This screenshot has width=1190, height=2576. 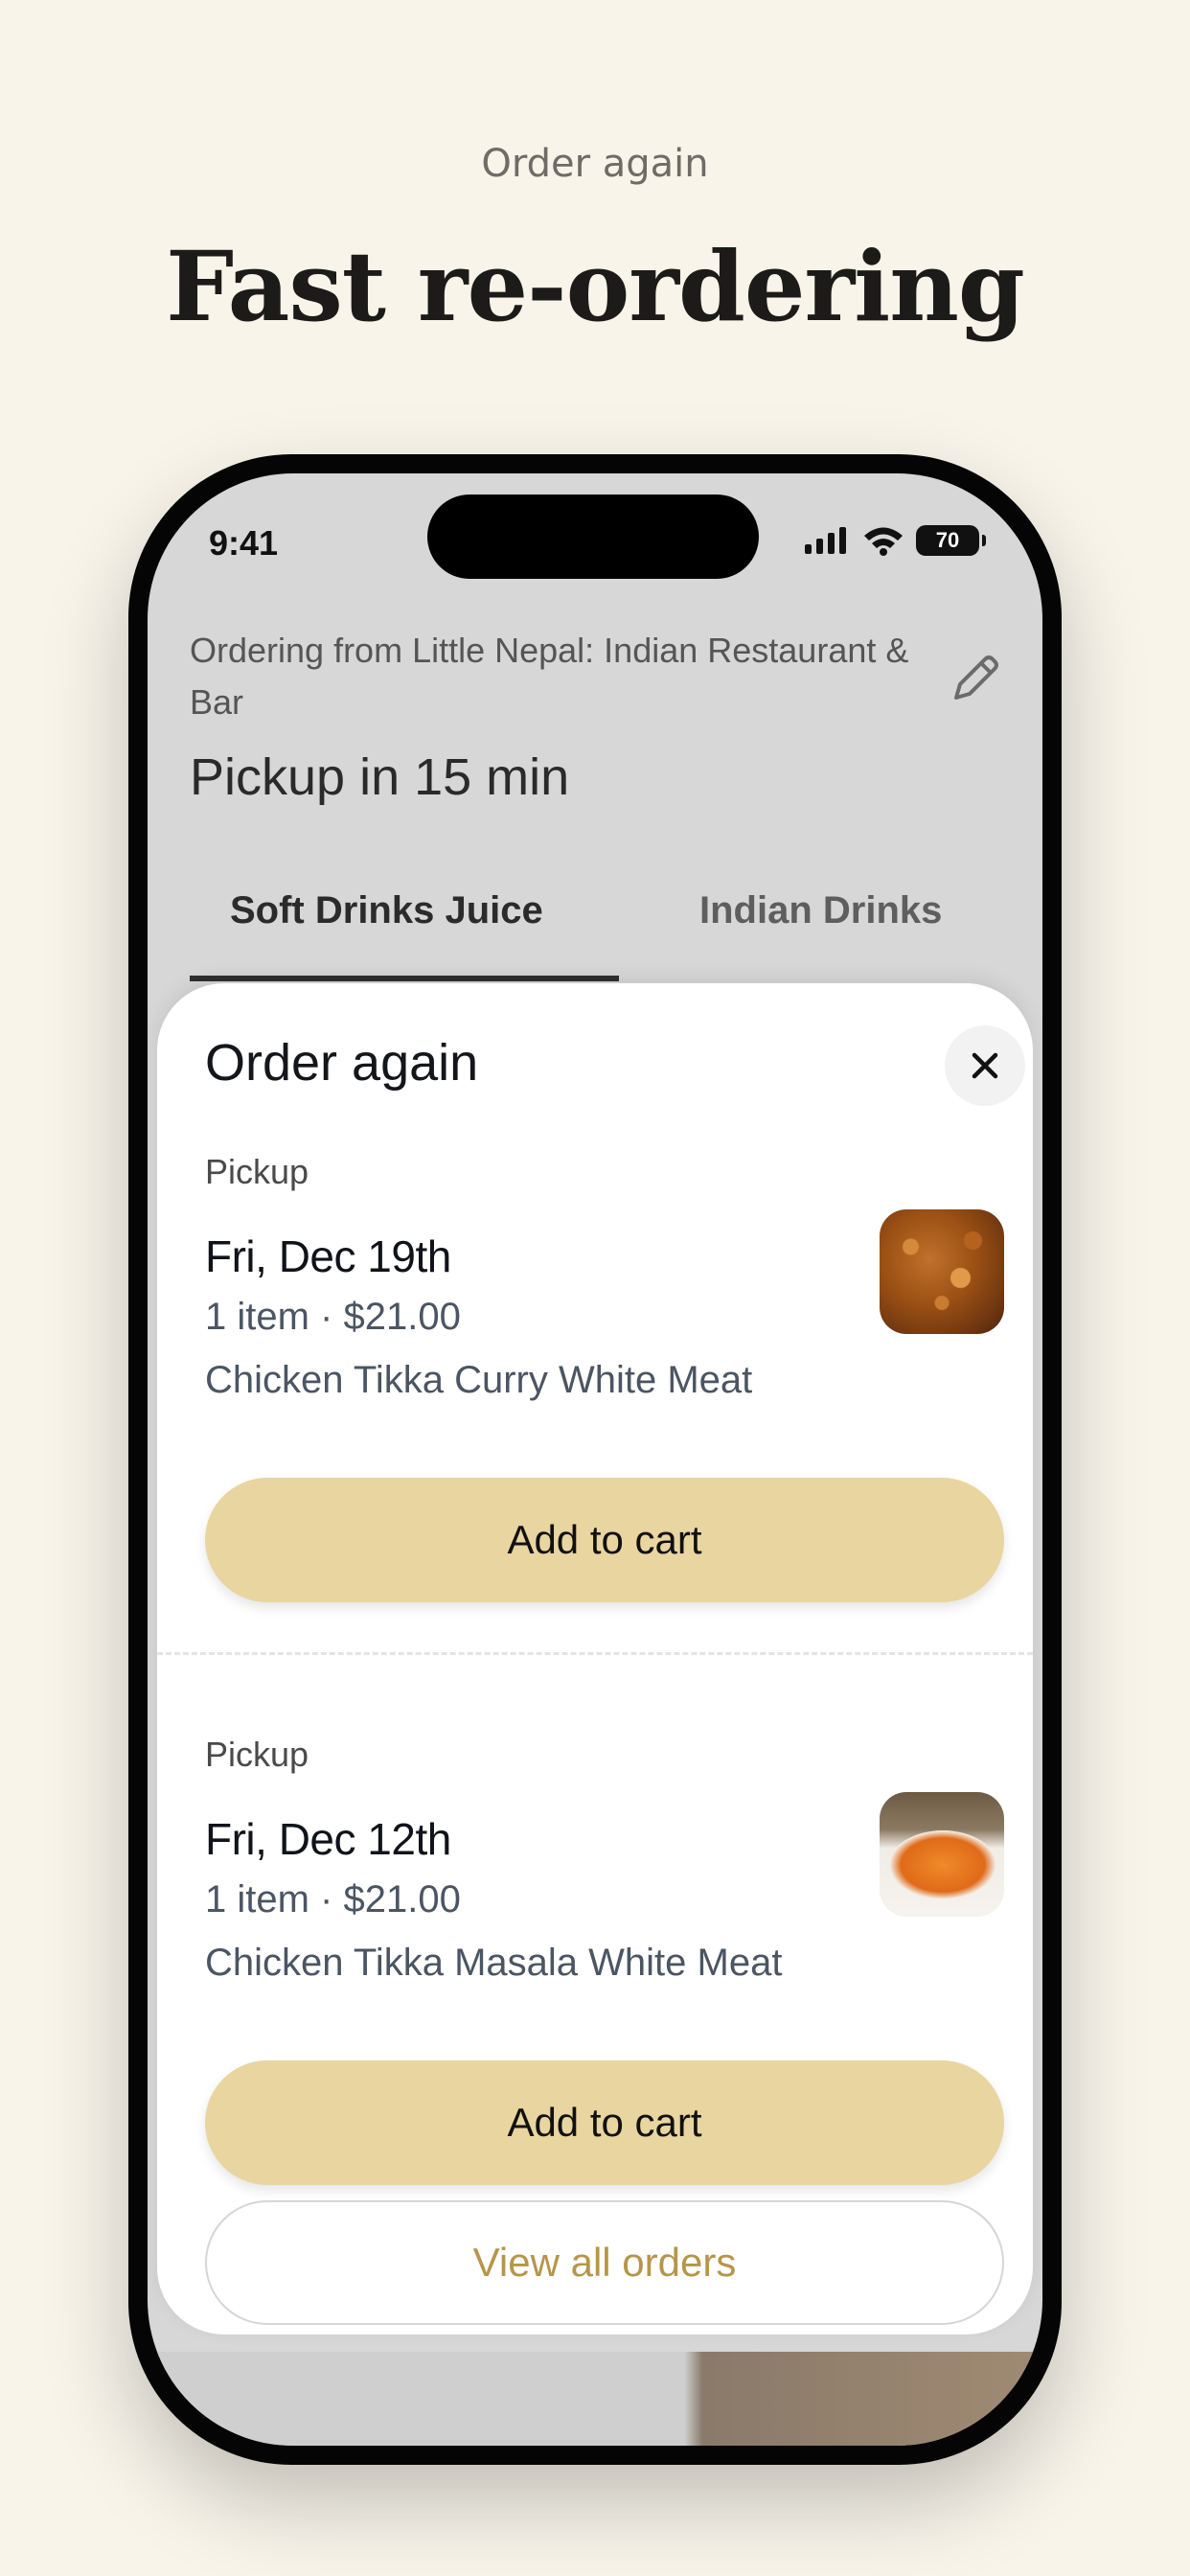 I want to click on battery-icon: 70, so click(x=951, y=540).